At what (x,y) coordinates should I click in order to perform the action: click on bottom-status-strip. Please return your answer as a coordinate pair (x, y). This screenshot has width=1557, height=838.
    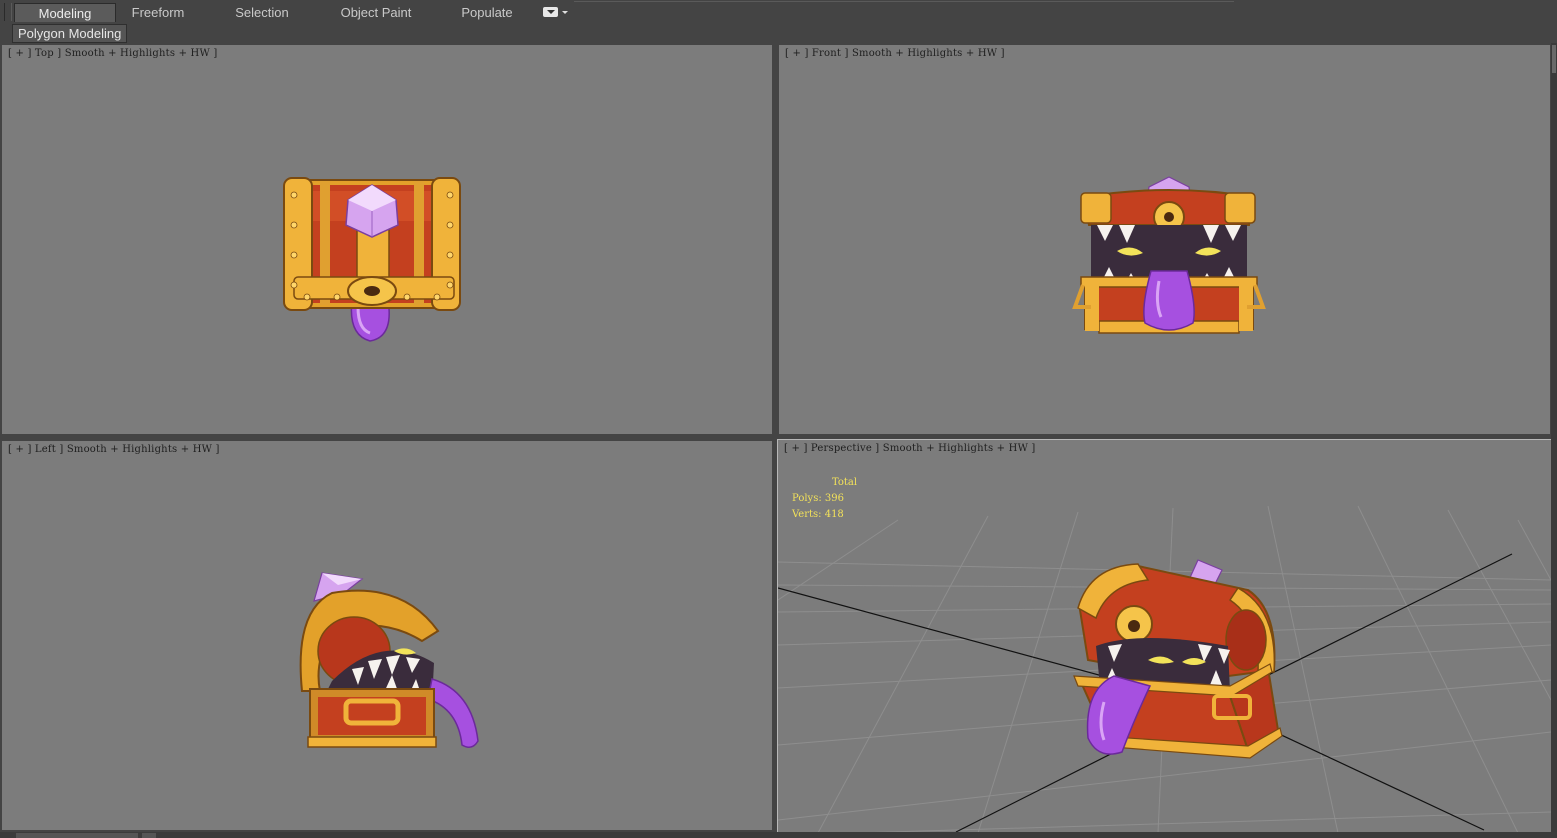
    Looking at the image, I should click on (778, 835).